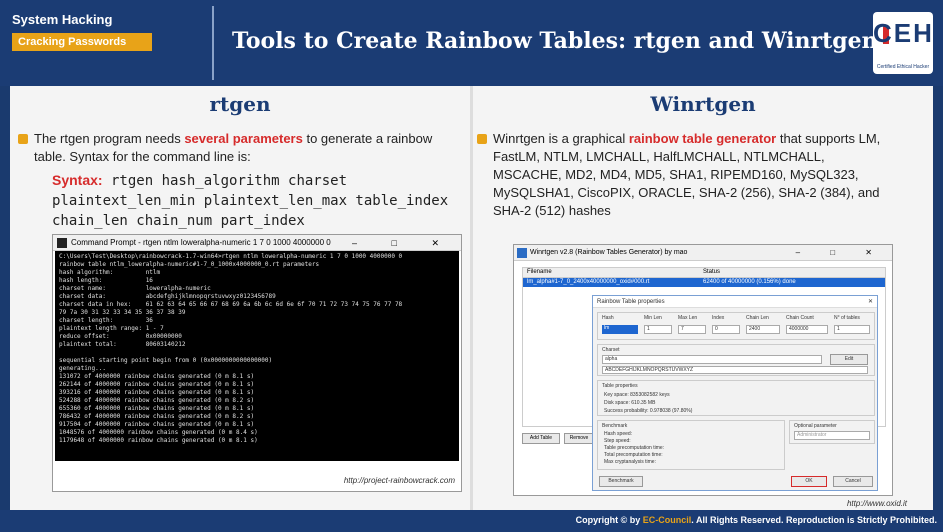 Image resolution: width=943 pixels, height=532 pixels. Describe the element at coordinates (667, 520) in the screenshot. I see `brand-name: EC-Council` at that location.